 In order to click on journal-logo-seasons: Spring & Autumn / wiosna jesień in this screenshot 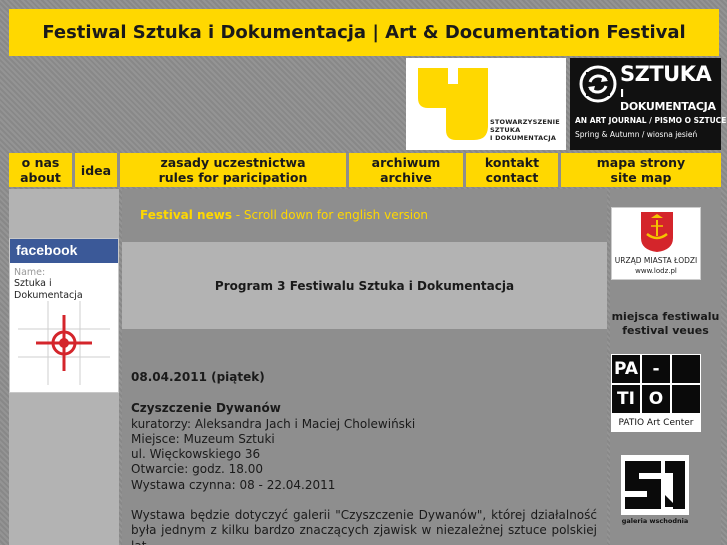, I will do `click(636, 134)`.